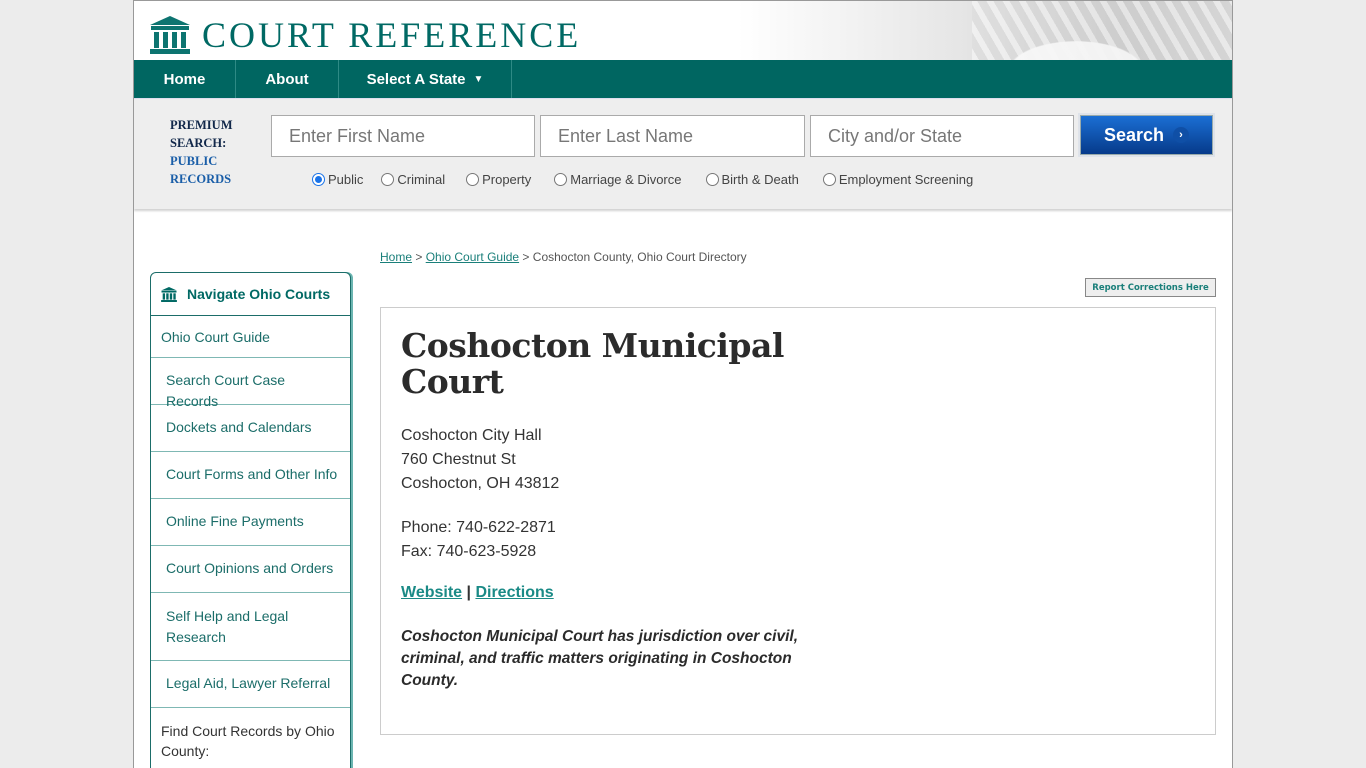 The image size is (1366, 768). I want to click on address-line: Coshocton City Hall, so click(471, 435).